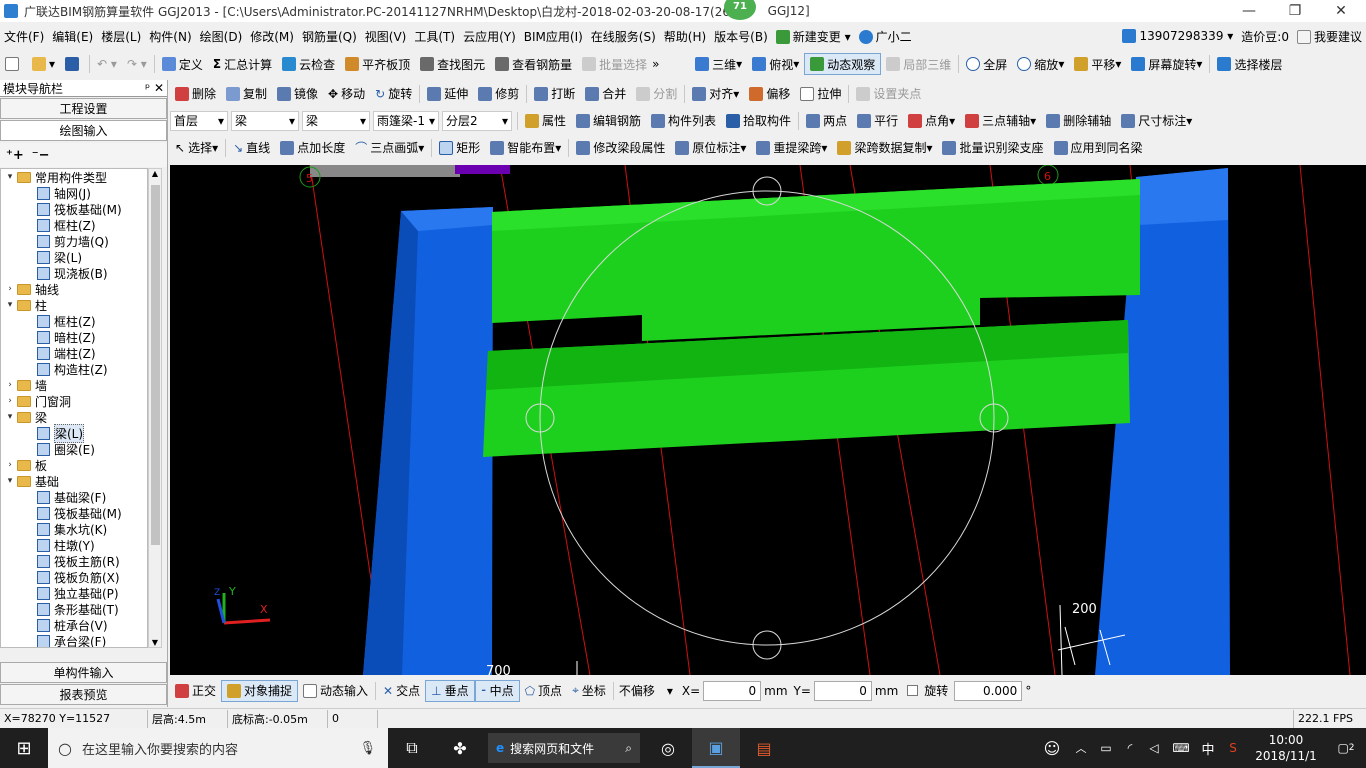 The height and width of the screenshot is (768, 1366). What do you see at coordinates (1078, 121) in the screenshot?
I see `delete-axis-button: 删除辅轴` at bounding box center [1078, 121].